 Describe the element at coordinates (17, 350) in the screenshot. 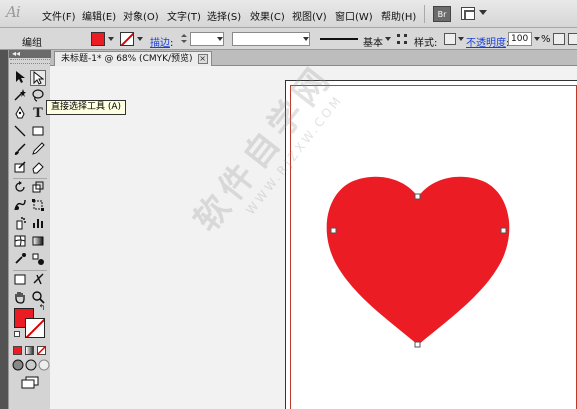

I see `color-mode-icon` at that location.